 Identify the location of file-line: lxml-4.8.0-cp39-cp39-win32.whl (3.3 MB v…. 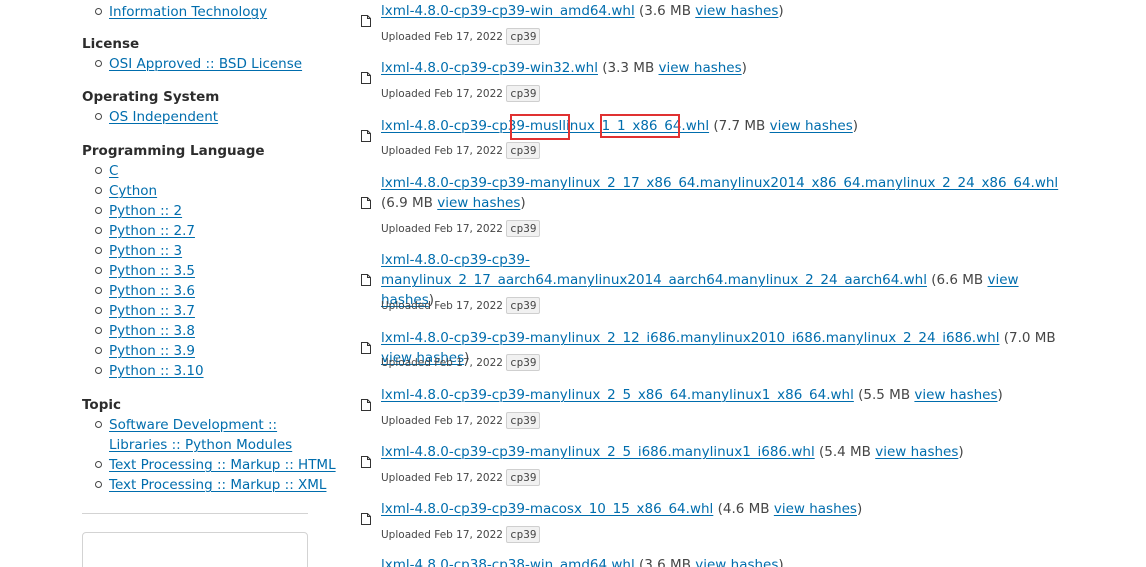
(726, 68).